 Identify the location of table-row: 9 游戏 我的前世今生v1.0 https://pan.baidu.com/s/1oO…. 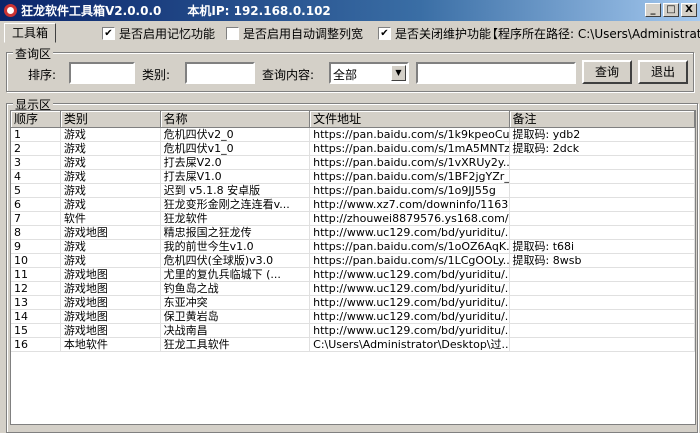
(353, 247).